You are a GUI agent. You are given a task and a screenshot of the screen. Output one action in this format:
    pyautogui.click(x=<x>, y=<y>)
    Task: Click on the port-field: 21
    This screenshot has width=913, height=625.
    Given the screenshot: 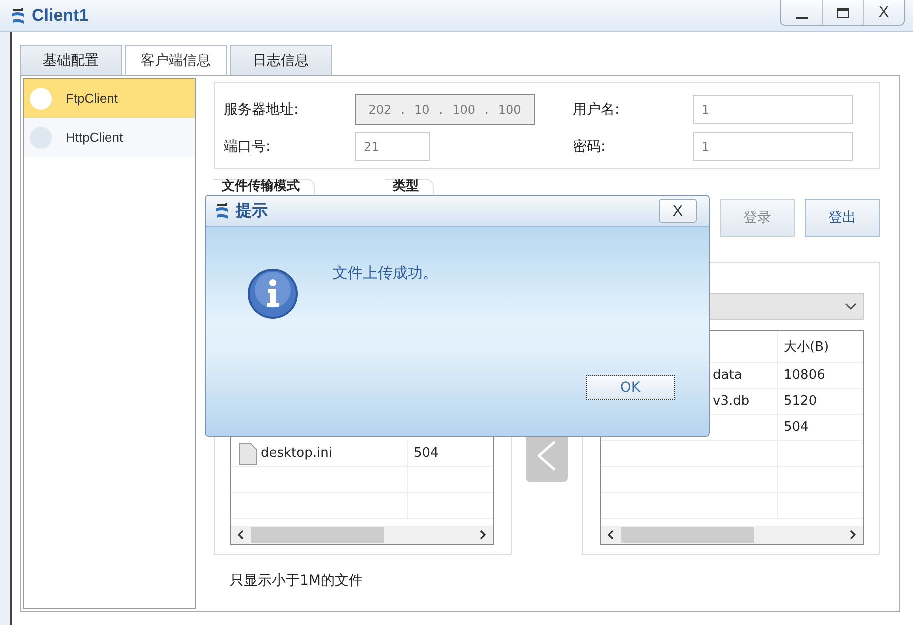 What is the action you would take?
    pyautogui.click(x=392, y=146)
    